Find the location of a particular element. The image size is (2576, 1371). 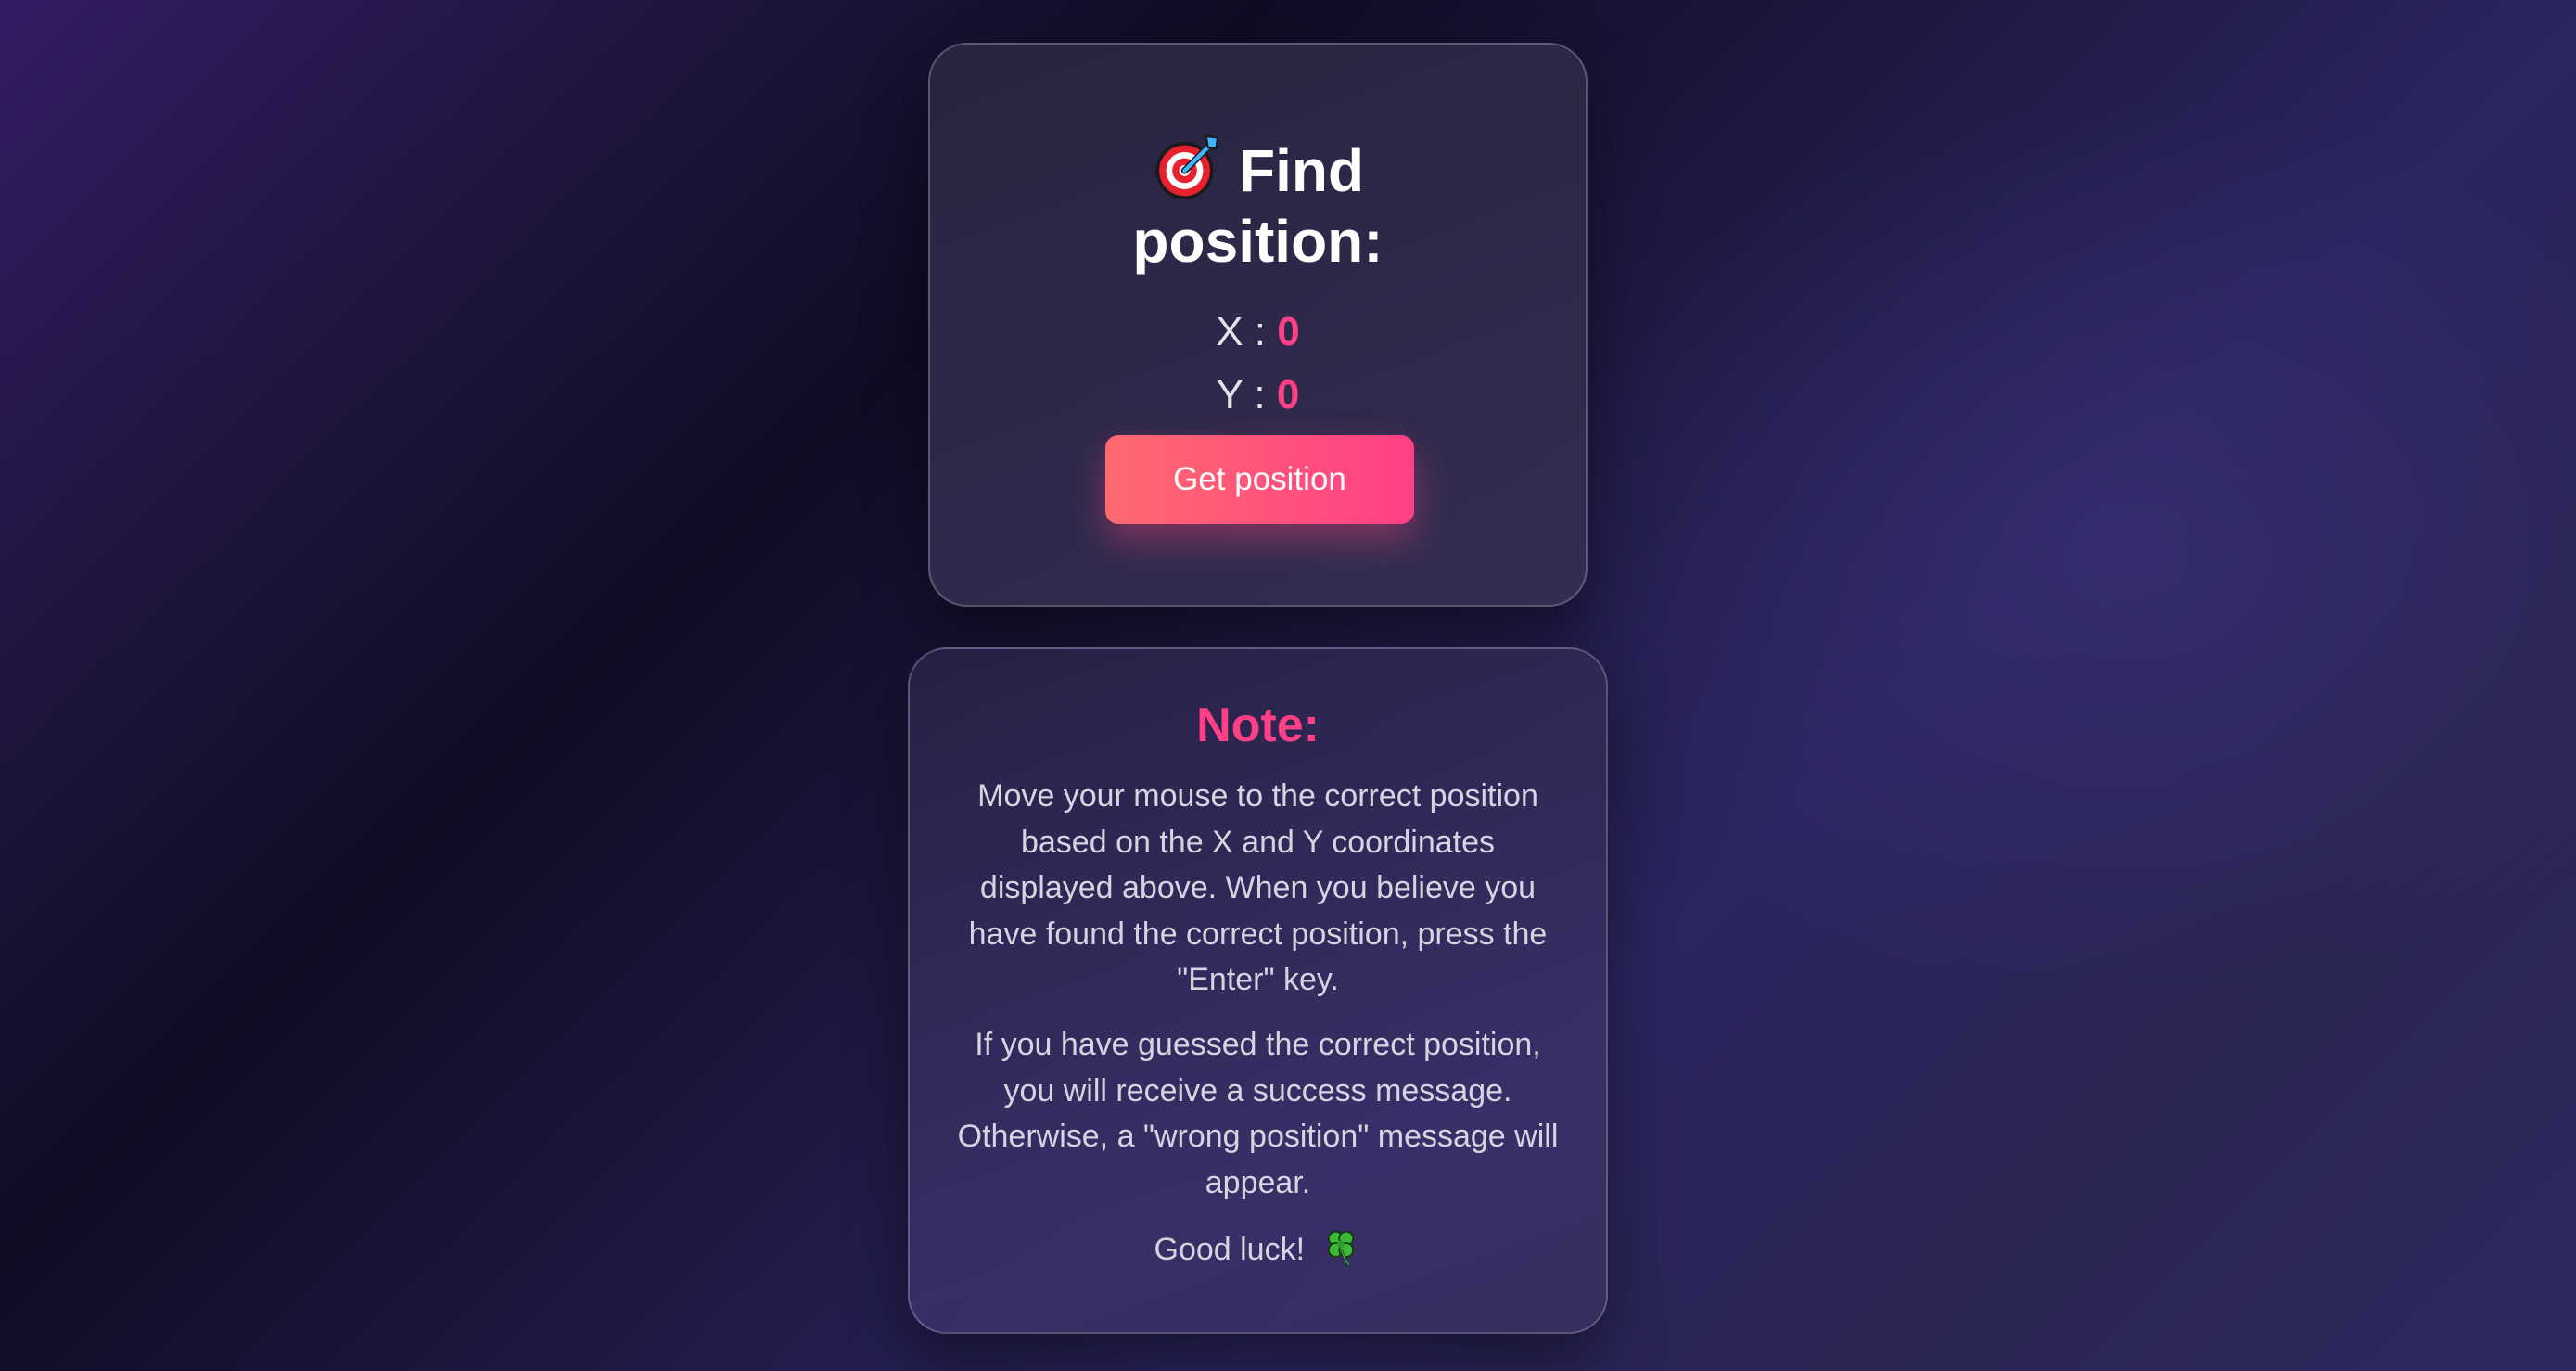

x-coordinate: X : 0 is located at coordinates (1258, 332).